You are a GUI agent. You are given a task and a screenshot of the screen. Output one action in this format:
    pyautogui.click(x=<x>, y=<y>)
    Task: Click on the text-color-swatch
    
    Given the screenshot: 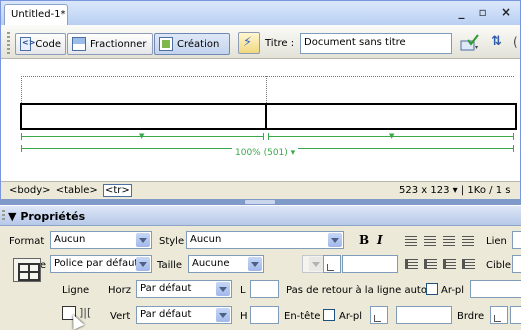 What is the action you would take?
    pyautogui.click(x=332, y=264)
    